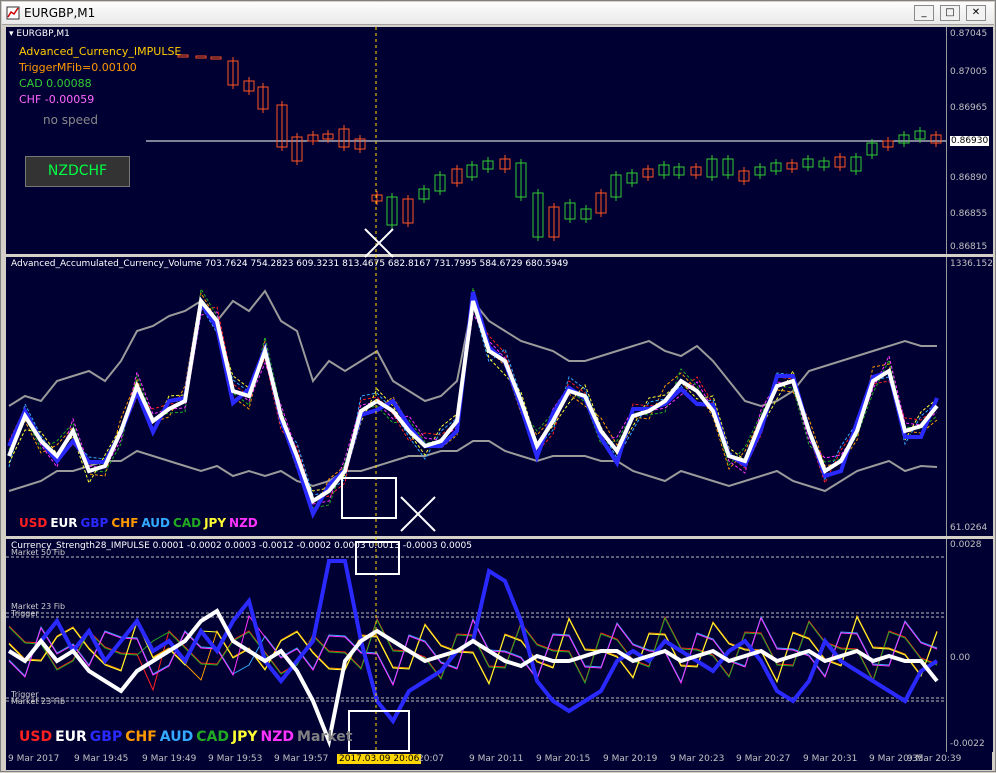 The width and height of the screenshot is (996, 773). I want to click on time-tick: 9 Mar 20:19, so click(630, 759).